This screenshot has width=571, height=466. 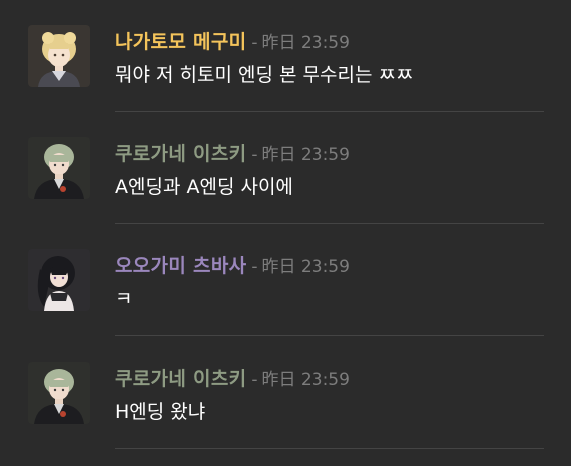 What do you see at coordinates (59, 56) in the screenshot?
I see `blonde-girl-avatar-icon` at bounding box center [59, 56].